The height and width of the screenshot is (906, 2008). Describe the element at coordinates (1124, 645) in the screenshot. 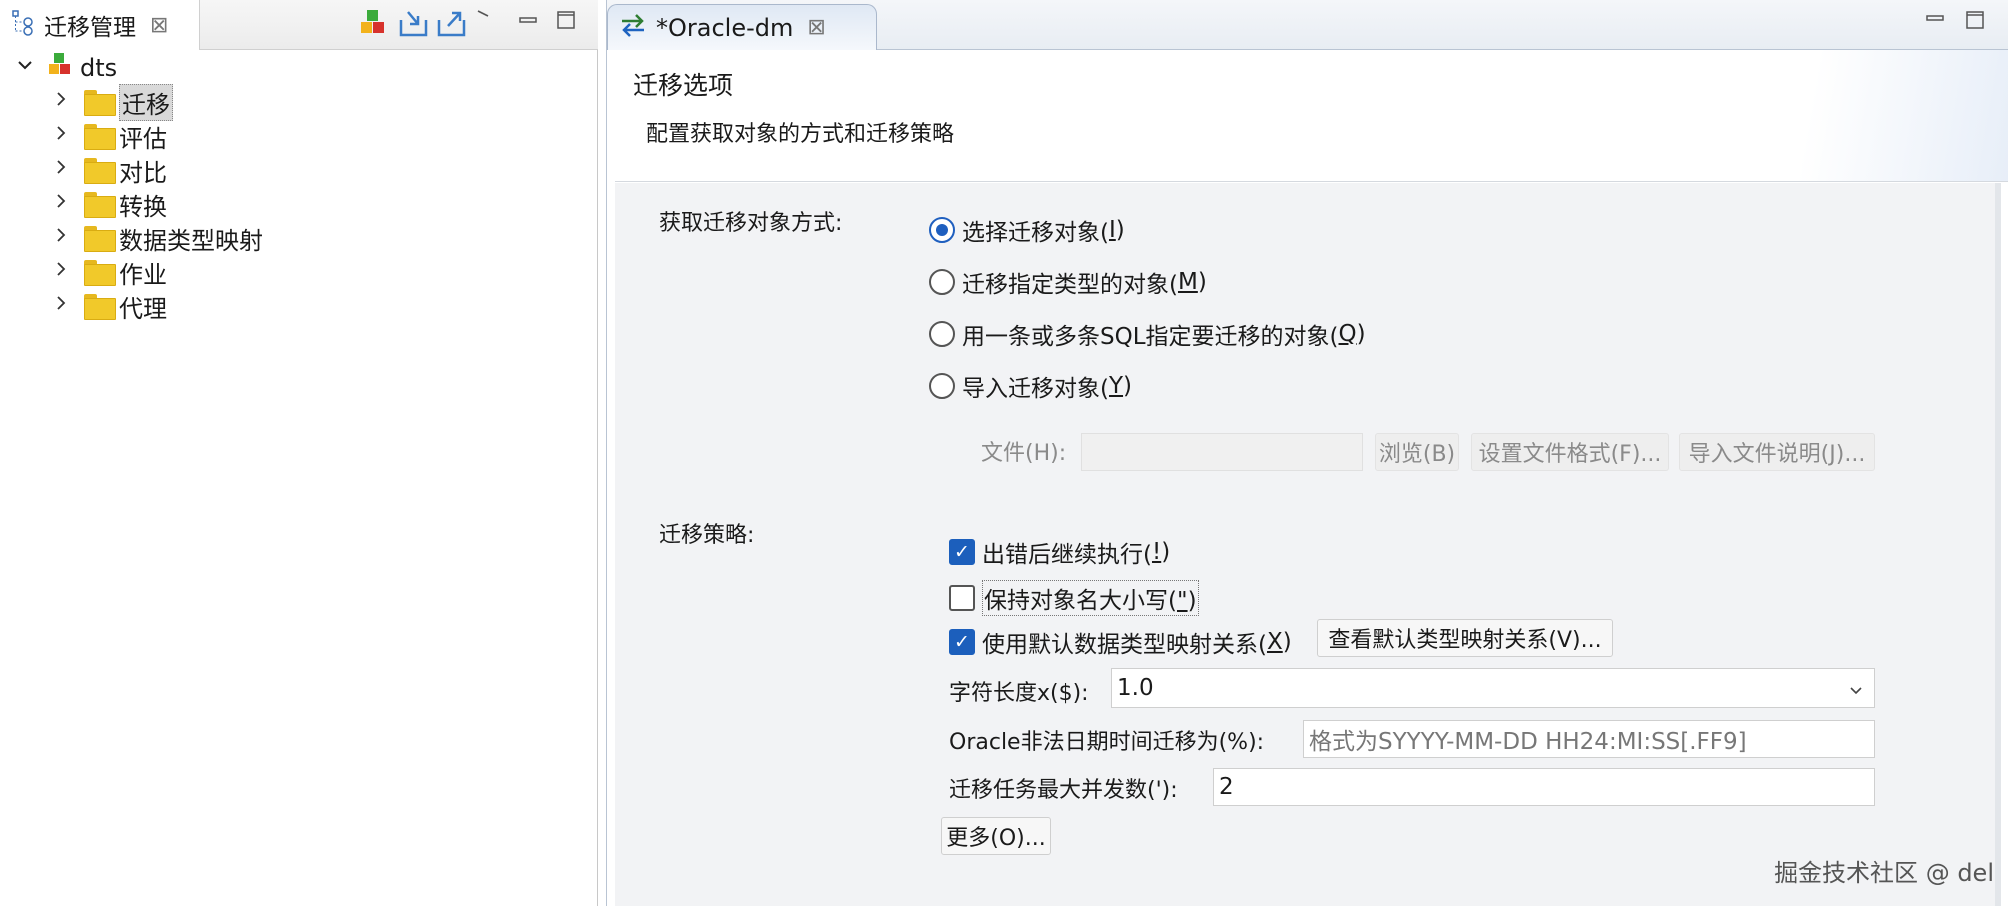

I see `checkbox-label: 使用默认数据类型映射关系(` at that location.